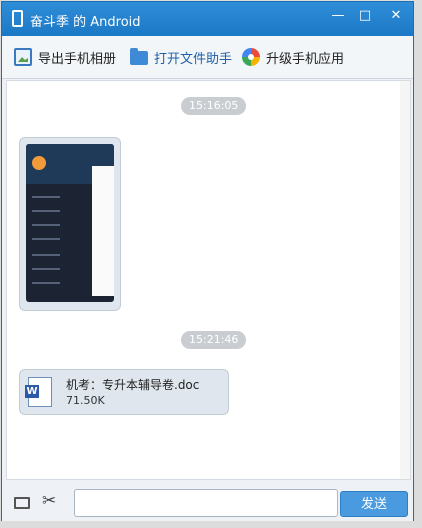 This screenshot has height=528, width=422. What do you see at coordinates (49, 501) in the screenshot?
I see `scissors-icon: ✂` at bounding box center [49, 501].